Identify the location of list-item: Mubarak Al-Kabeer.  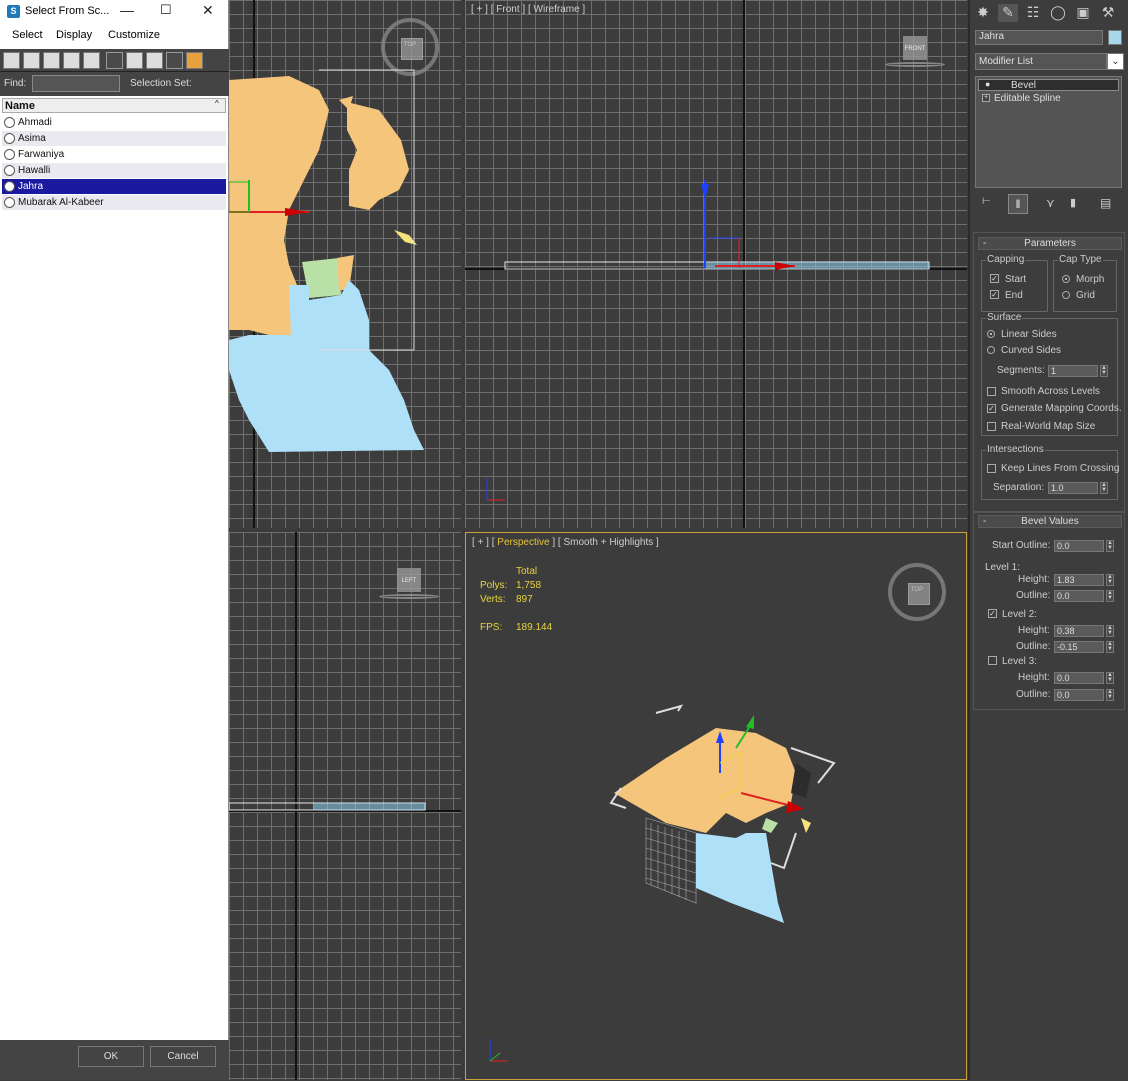
(114, 202).